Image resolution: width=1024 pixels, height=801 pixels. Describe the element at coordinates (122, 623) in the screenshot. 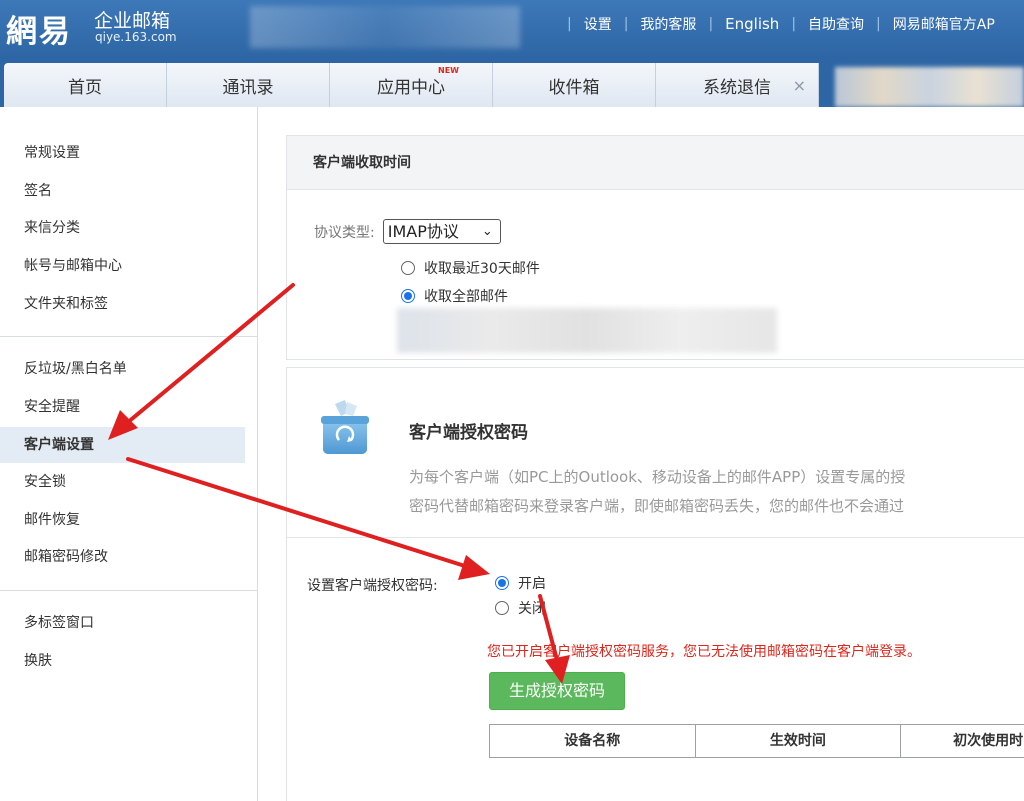

I see `sidebar-item-multi-tab: 多标签窗口` at that location.